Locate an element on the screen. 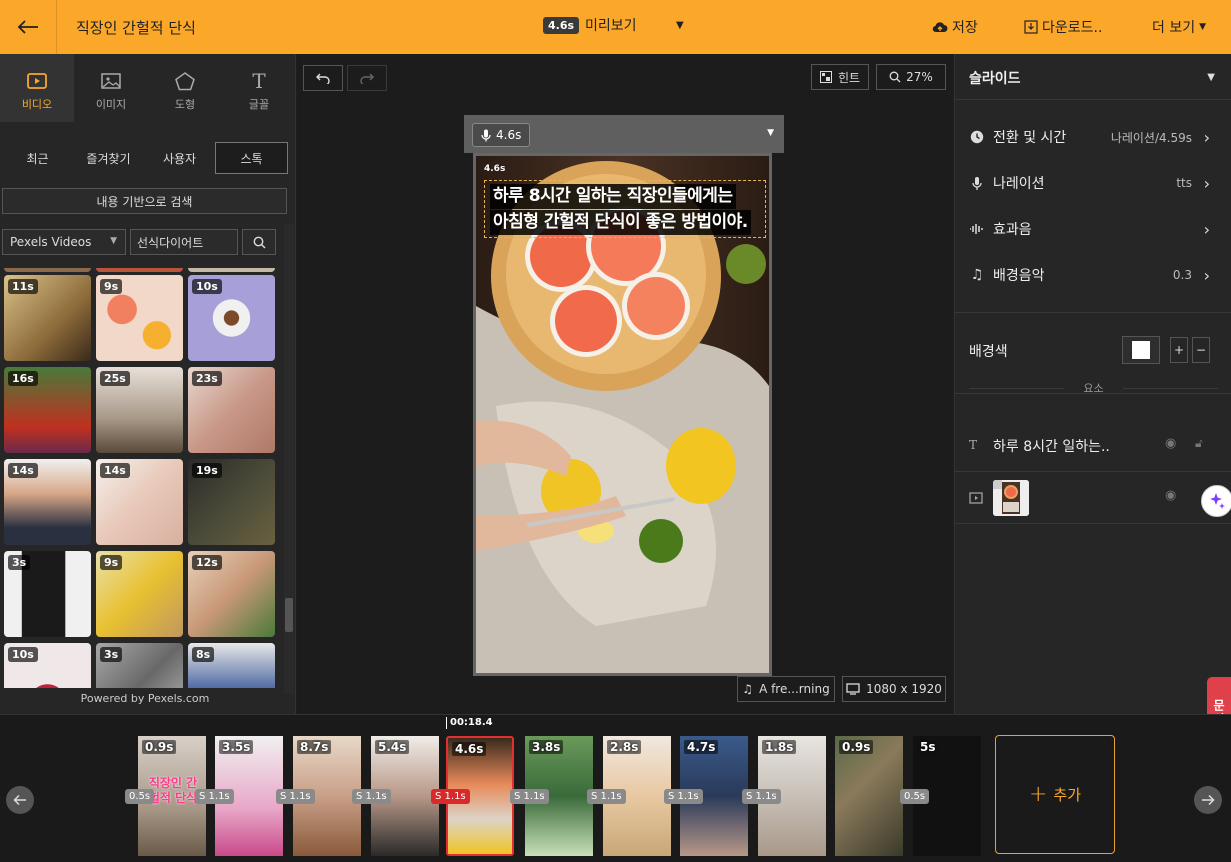  duration-badge: 10s is located at coordinates (207, 286).